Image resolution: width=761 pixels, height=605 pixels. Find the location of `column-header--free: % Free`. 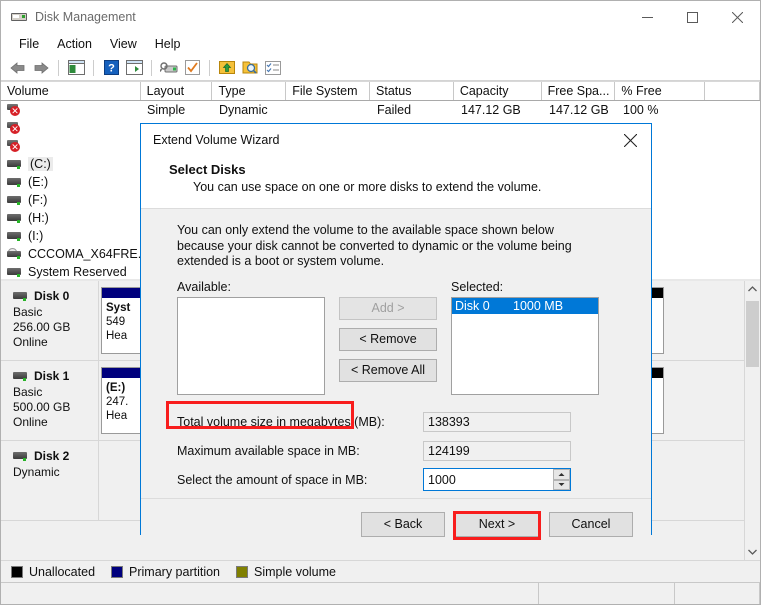

column-header--free: % Free is located at coordinates (660, 91).